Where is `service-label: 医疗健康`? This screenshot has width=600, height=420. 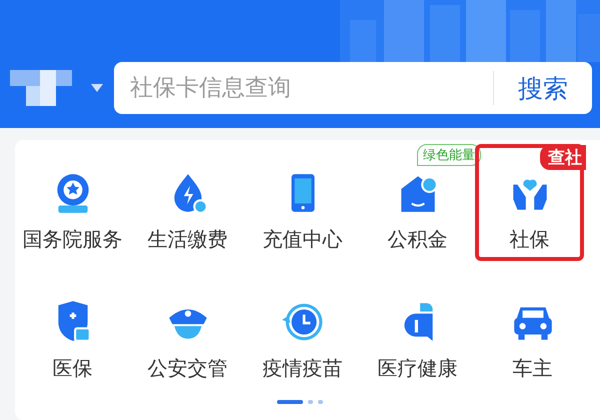
service-label: 医疗健康 is located at coordinates (418, 368).